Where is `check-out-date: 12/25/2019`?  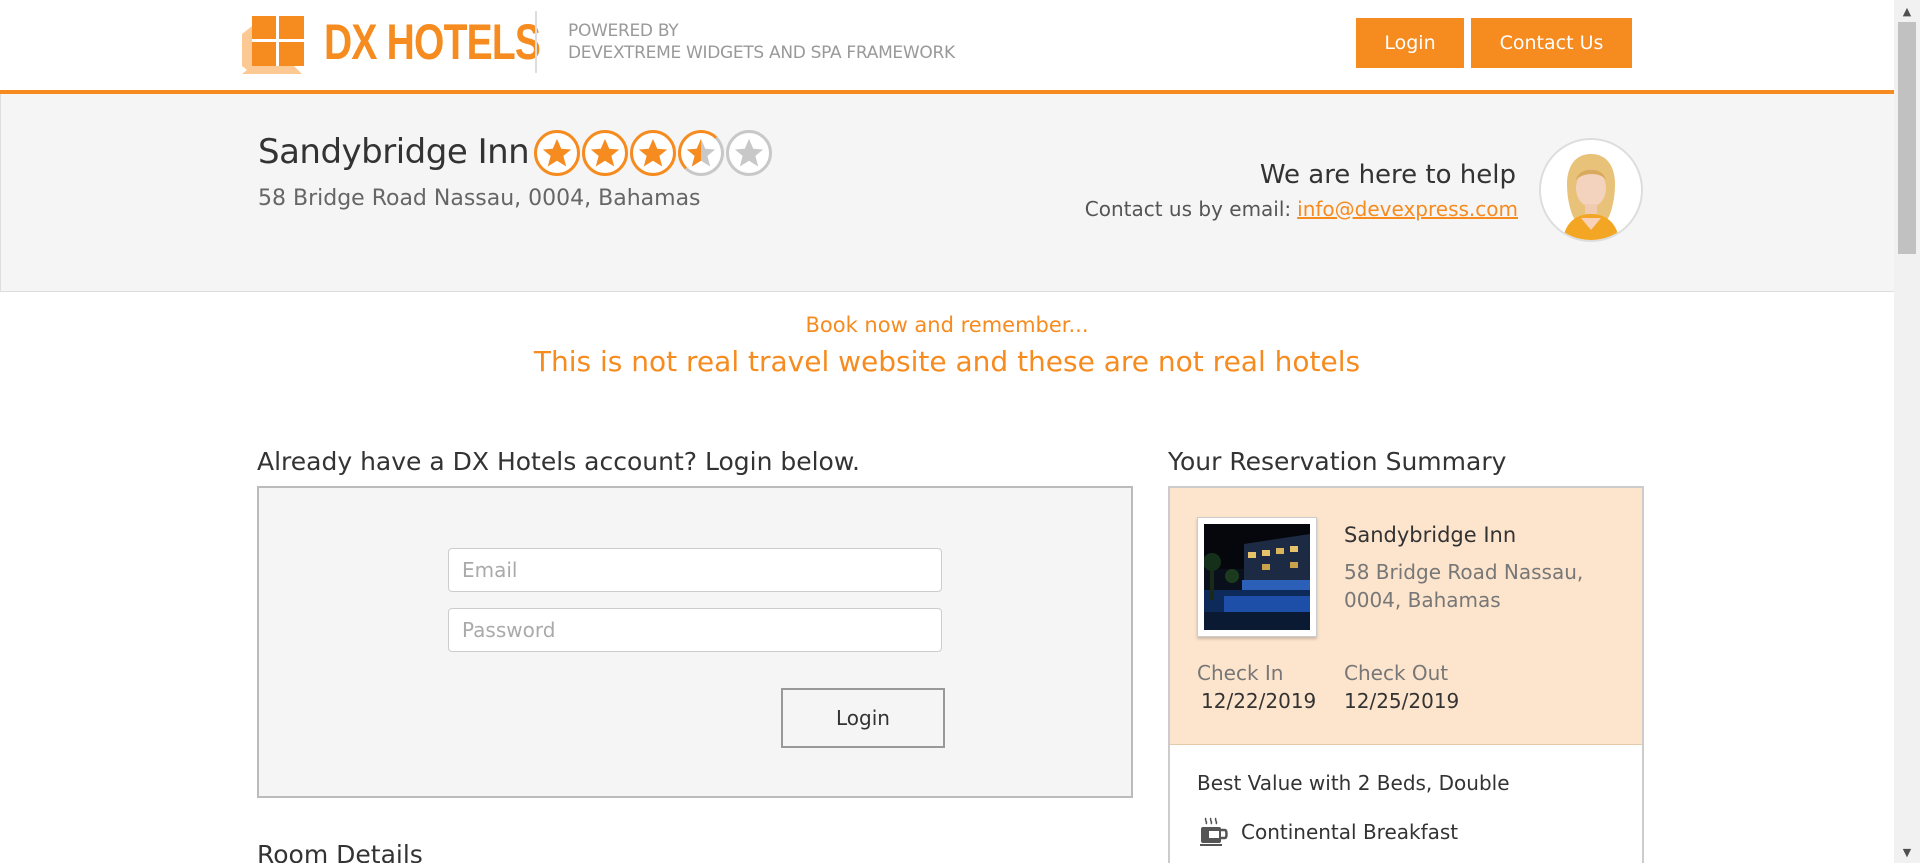 check-out-date: 12/25/2019 is located at coordinates (1402, 701).